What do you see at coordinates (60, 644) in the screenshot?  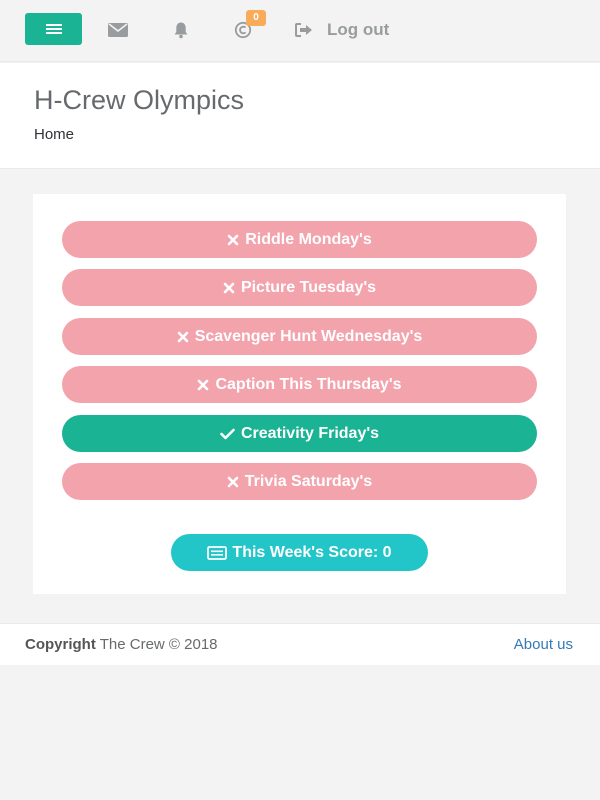 I see `copyright-strong: Copyright` at bounding box center [60, 644].